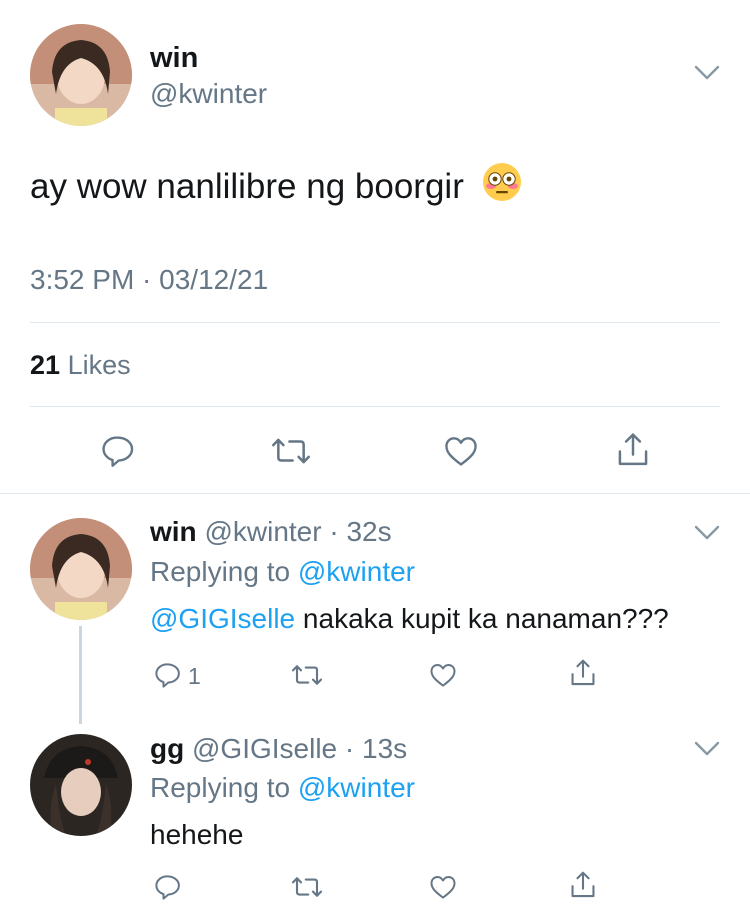 This screenshot has width=750, height=923. Describe the element at coordinates (368, 531) in the screenshot. I see `reply-time: 32s` at that location.